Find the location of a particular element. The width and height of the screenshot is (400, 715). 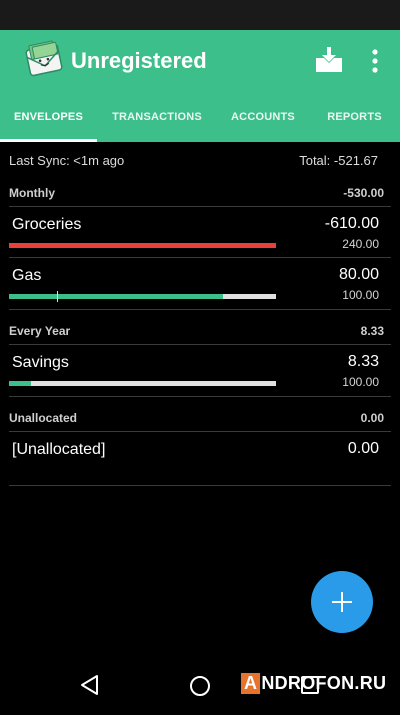

envelope-money-icon is located at coordinates (44, 58).